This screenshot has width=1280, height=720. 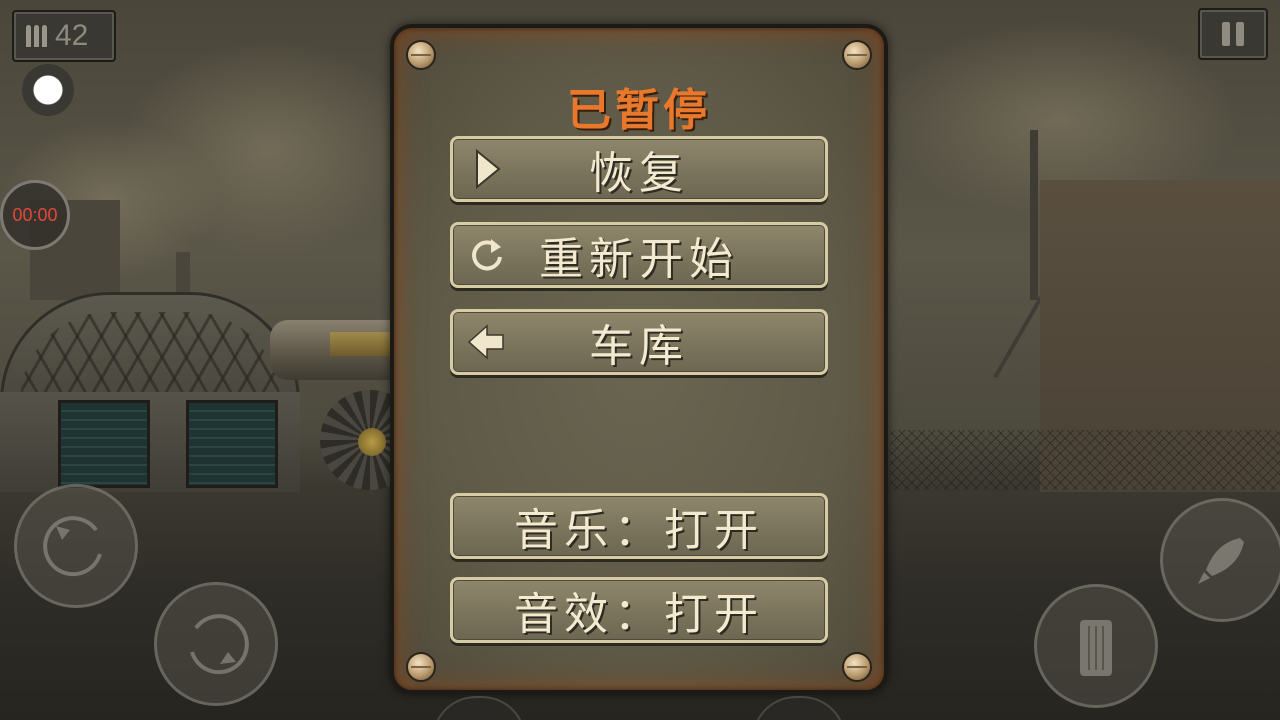 I want to click on garage-button: 车库, so click(x=639, y=342).